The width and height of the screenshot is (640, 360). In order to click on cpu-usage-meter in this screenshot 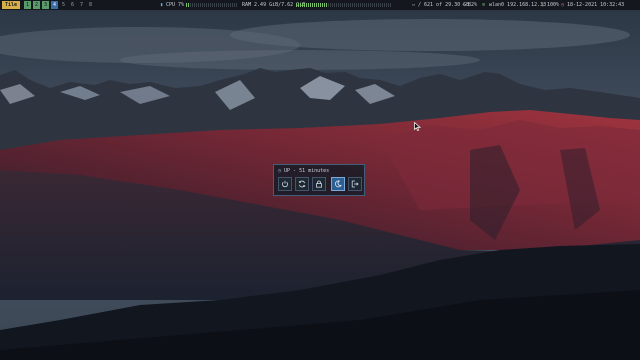, I will do `click(211, 5)`.